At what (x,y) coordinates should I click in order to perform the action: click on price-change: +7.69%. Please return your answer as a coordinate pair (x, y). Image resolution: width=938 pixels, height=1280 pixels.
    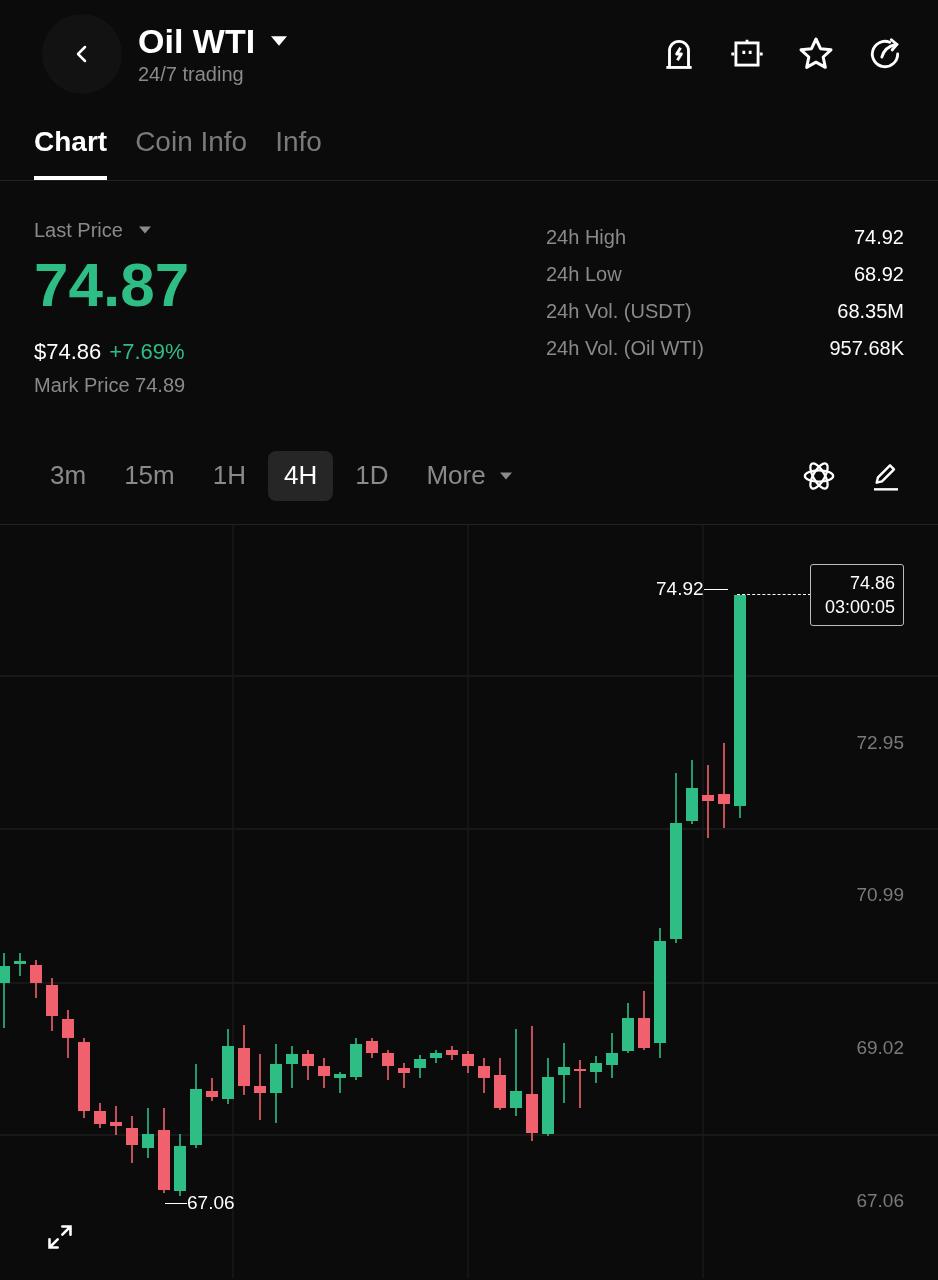
    Looking at the image, I should click on (147, 352).